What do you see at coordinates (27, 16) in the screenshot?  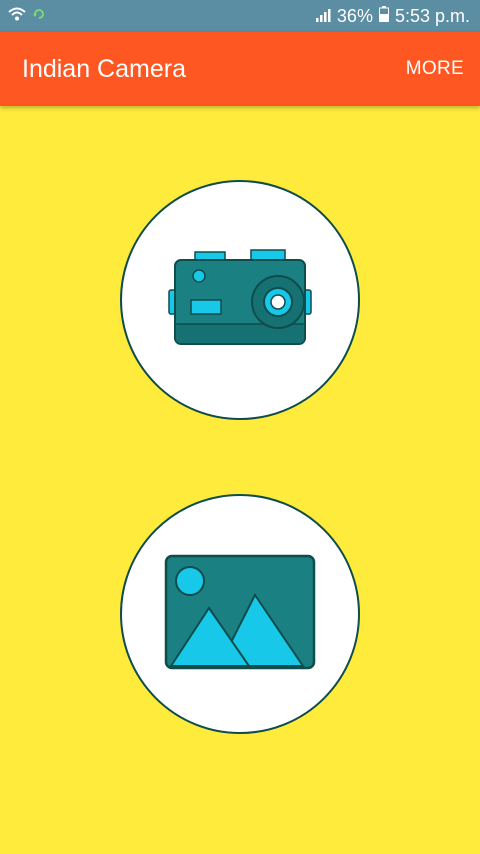 I see `status-left` at bounding box center [27, 16].